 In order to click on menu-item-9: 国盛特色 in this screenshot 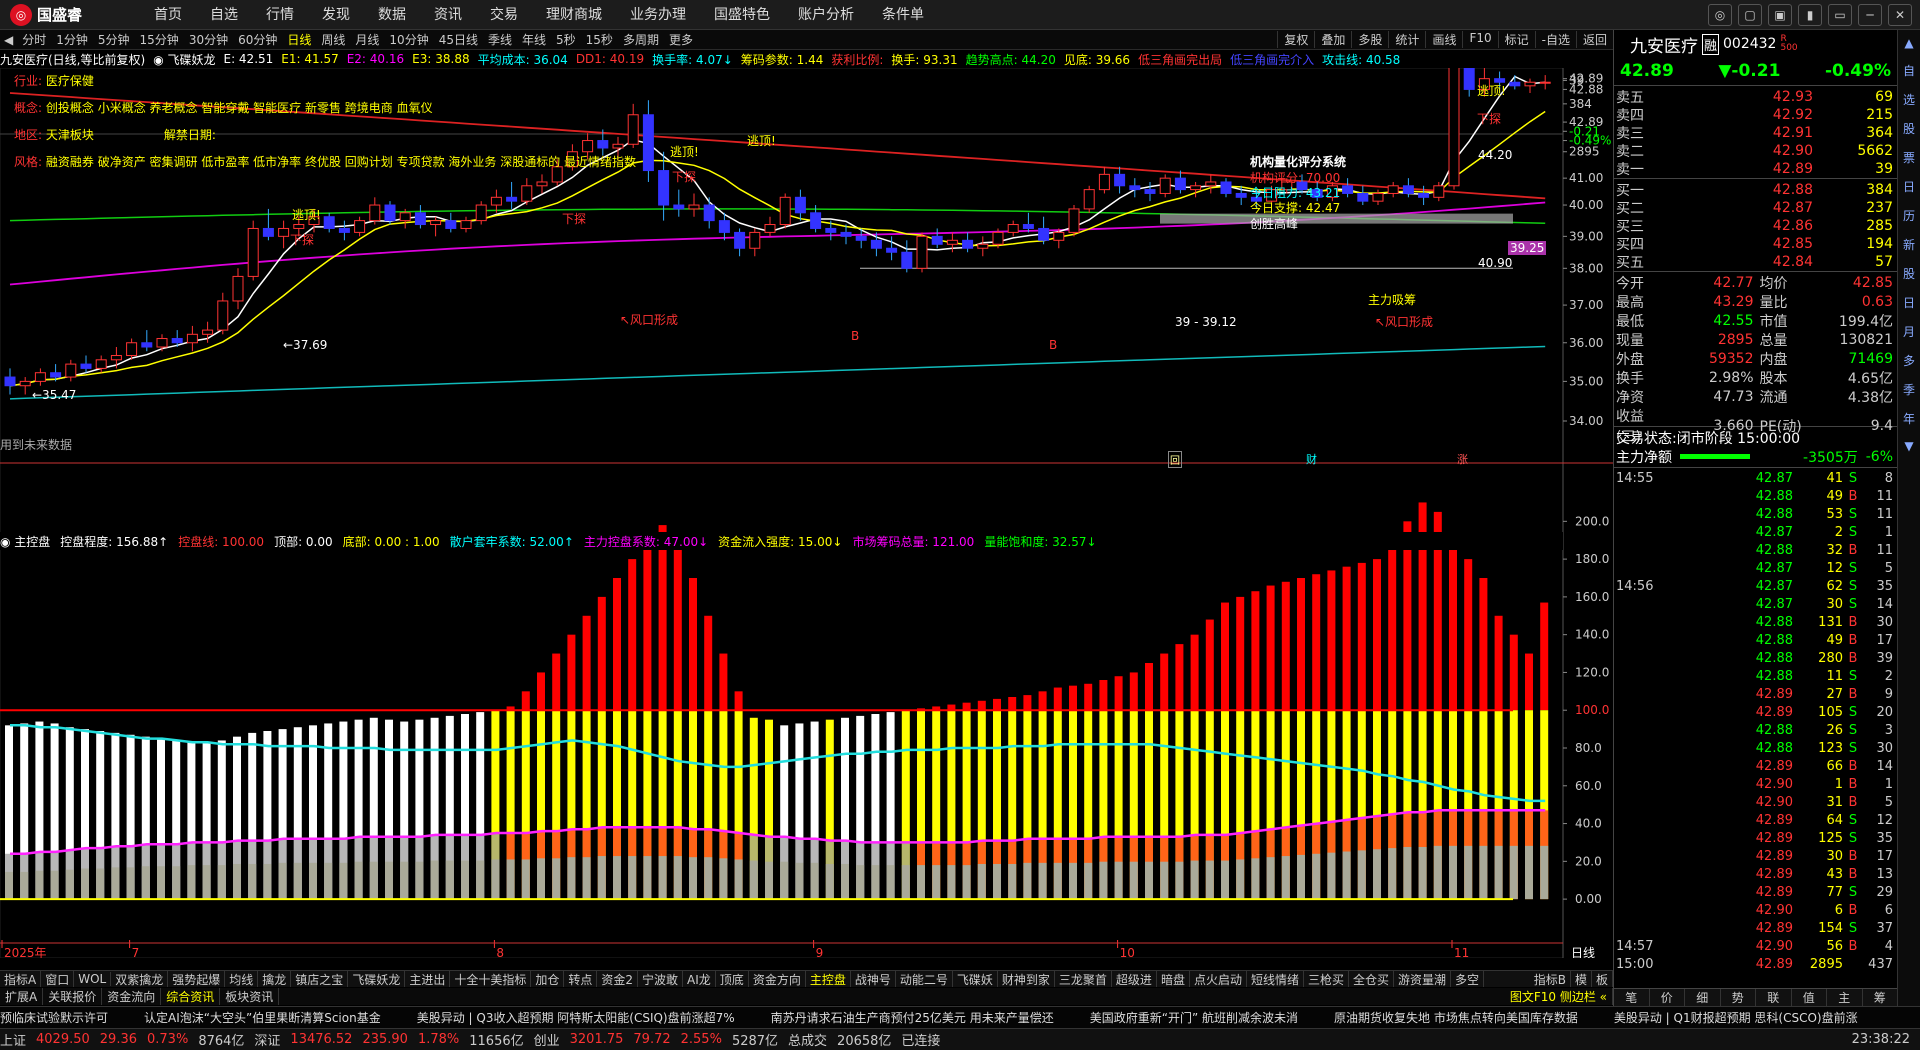, I will do `click(742, 15)`.